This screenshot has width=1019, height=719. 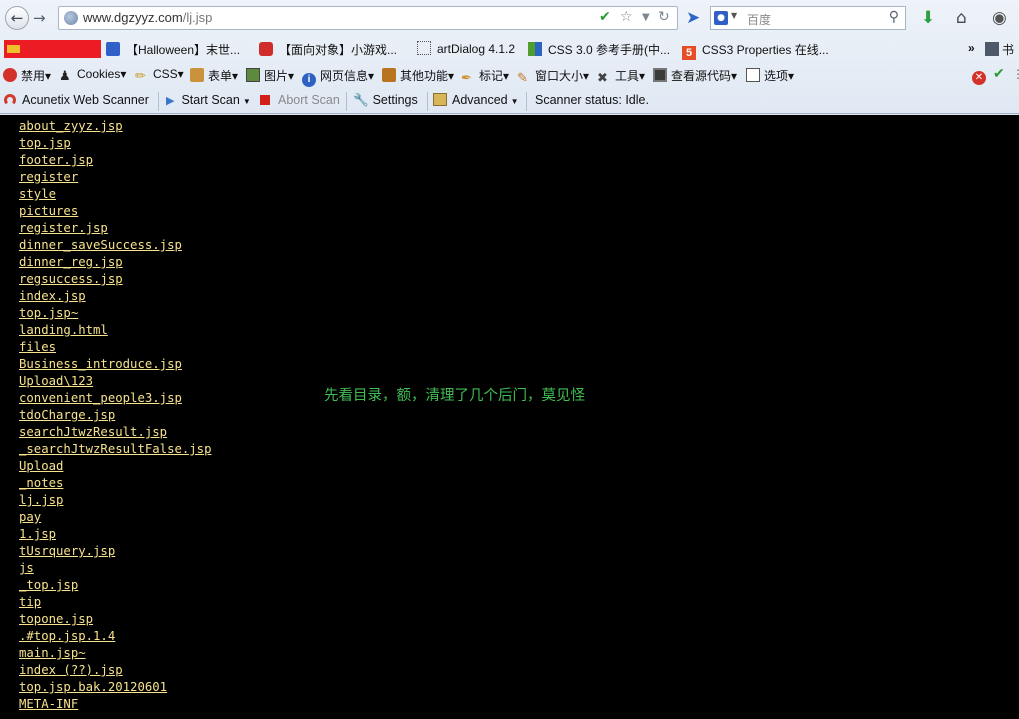 What do you see at coordinates (26, 568) in the screenshot?
I see `directory-link: js` at bounding box center [26, 568].